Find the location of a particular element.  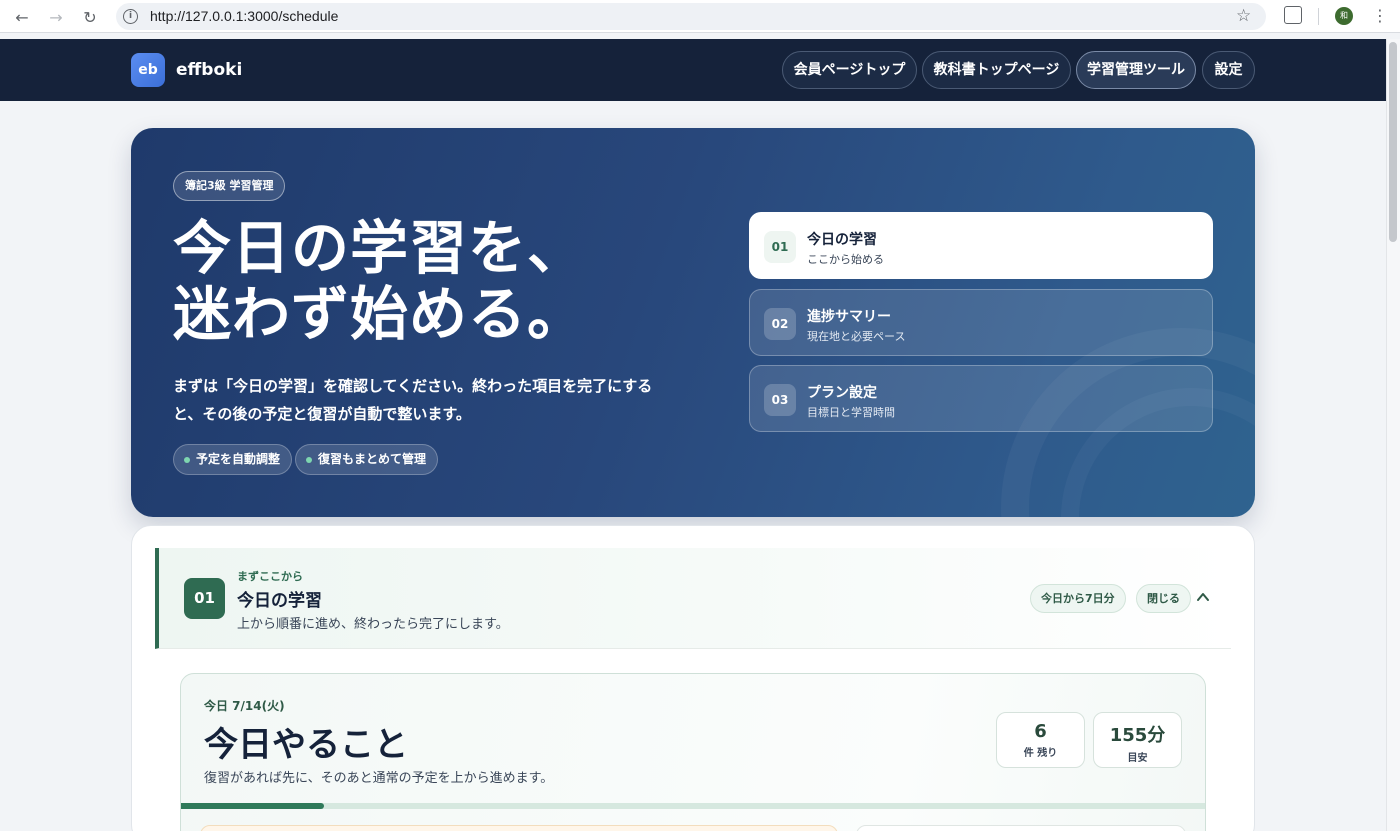

bookmark-star-icon: ☆ is located at coordinates (1243, 16).